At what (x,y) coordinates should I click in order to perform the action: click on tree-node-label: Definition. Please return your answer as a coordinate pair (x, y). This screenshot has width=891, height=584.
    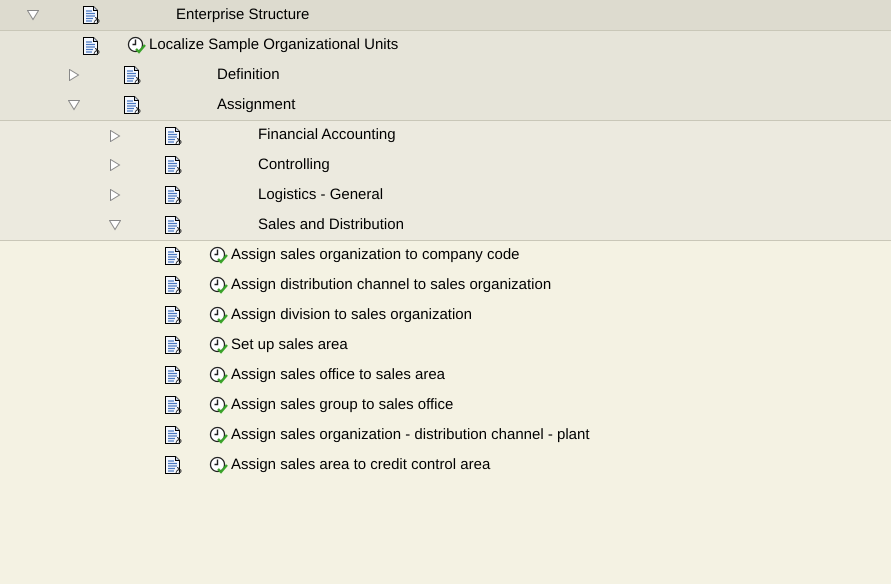
    Looking at the image, I should click on (248, 75).